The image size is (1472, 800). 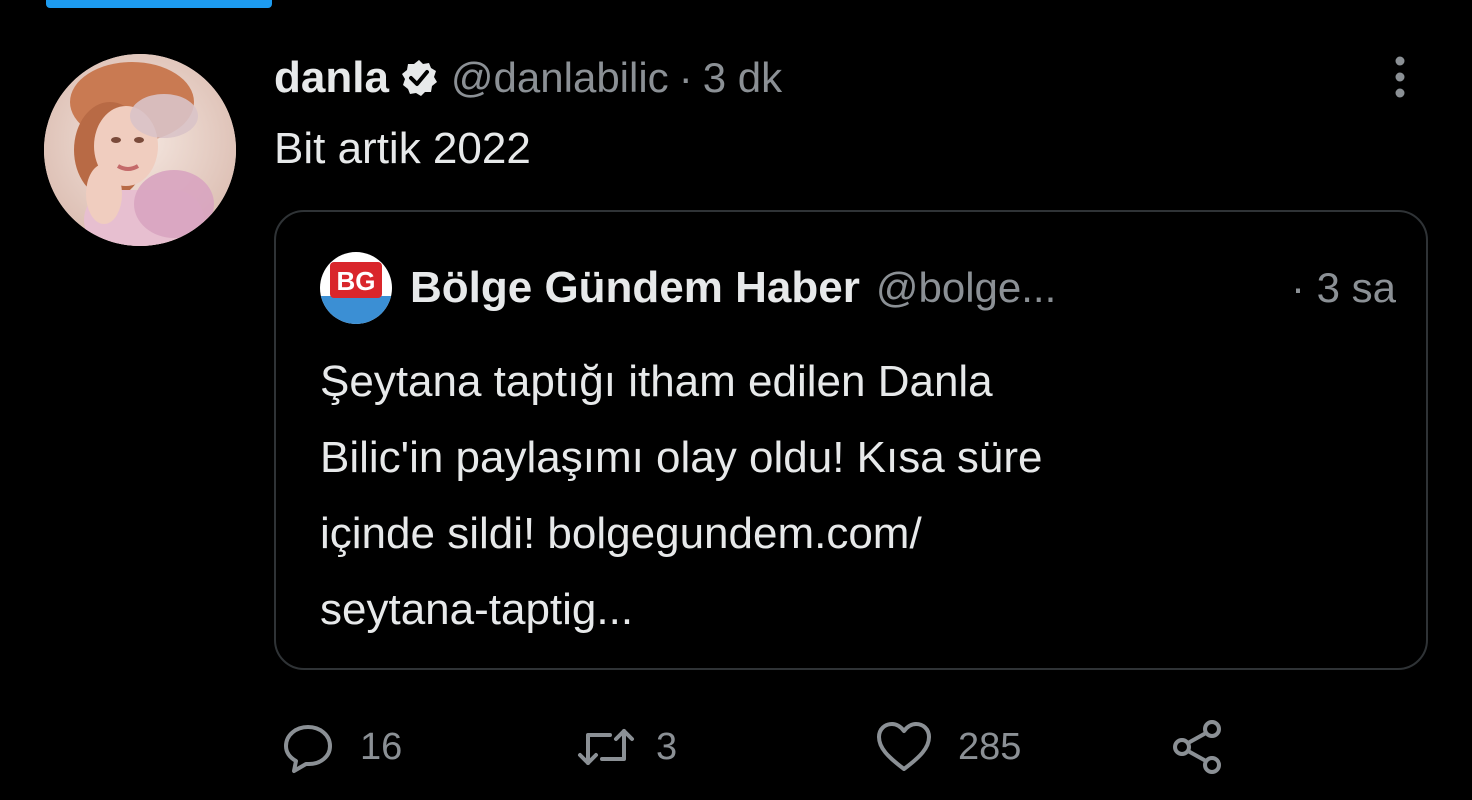 I want to click on tweet-text: Bit artik 2022, so click(x=402, y=148).